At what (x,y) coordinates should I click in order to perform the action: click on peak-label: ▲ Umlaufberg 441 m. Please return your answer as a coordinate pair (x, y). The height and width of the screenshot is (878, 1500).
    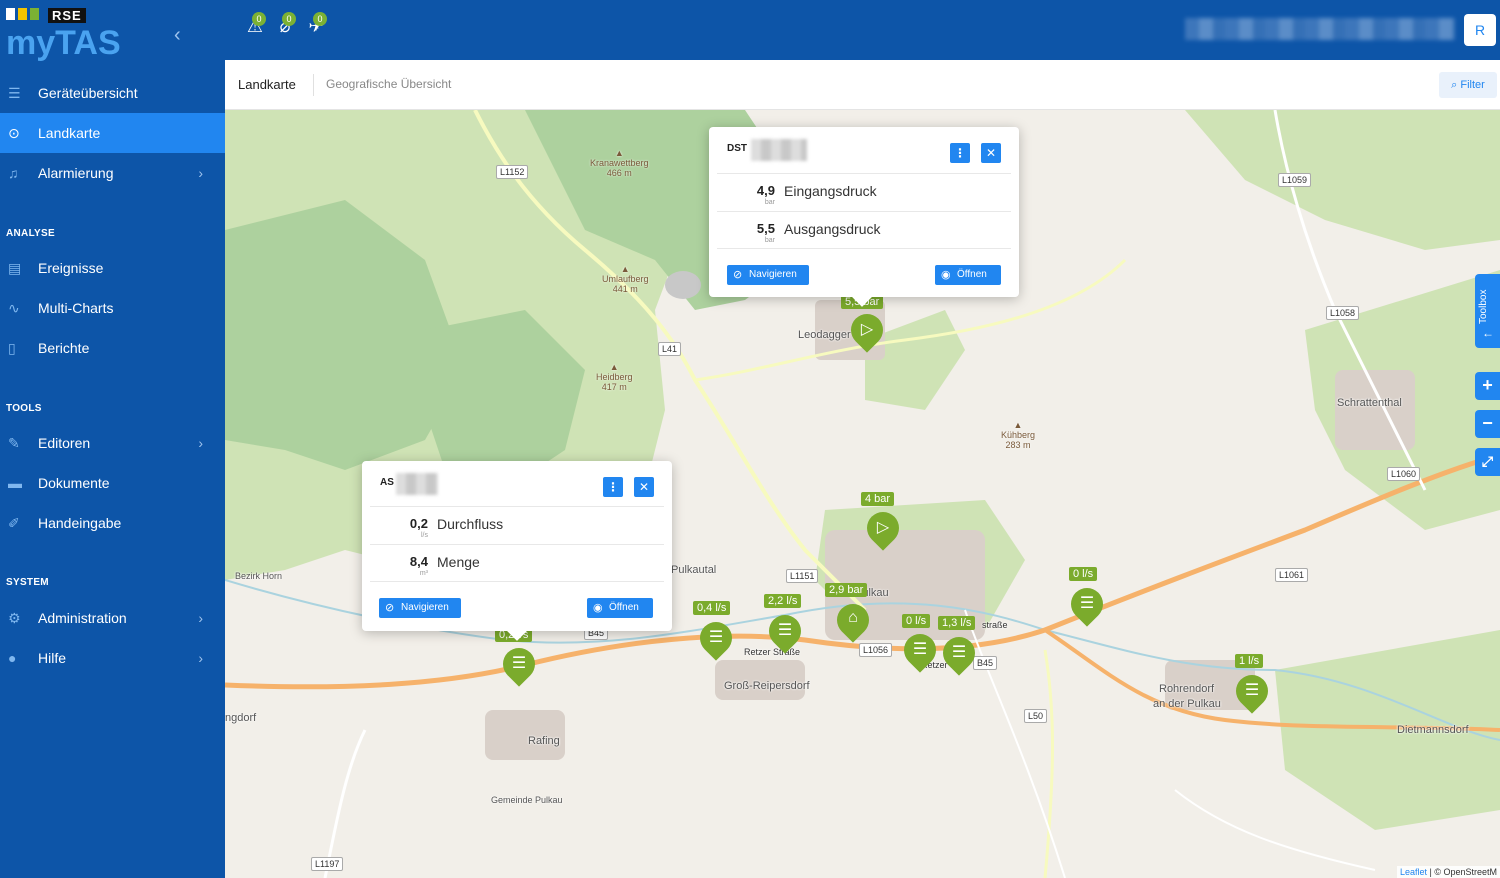
    Looking at the image, I should click on (625, 279).